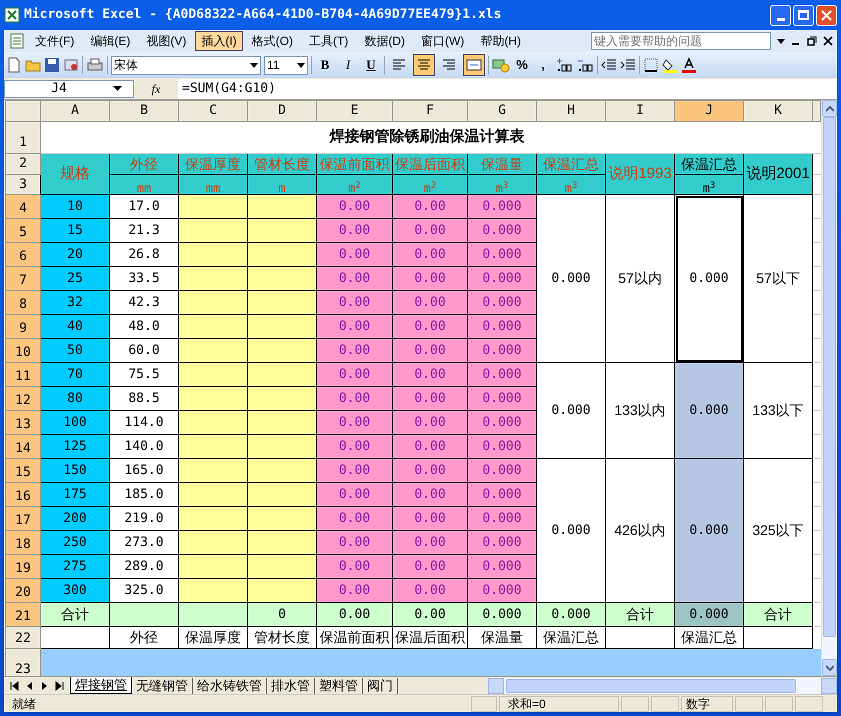  Describe the element at coordinates (144, 110) in the screenshot. I see `column-header: B` at that location.